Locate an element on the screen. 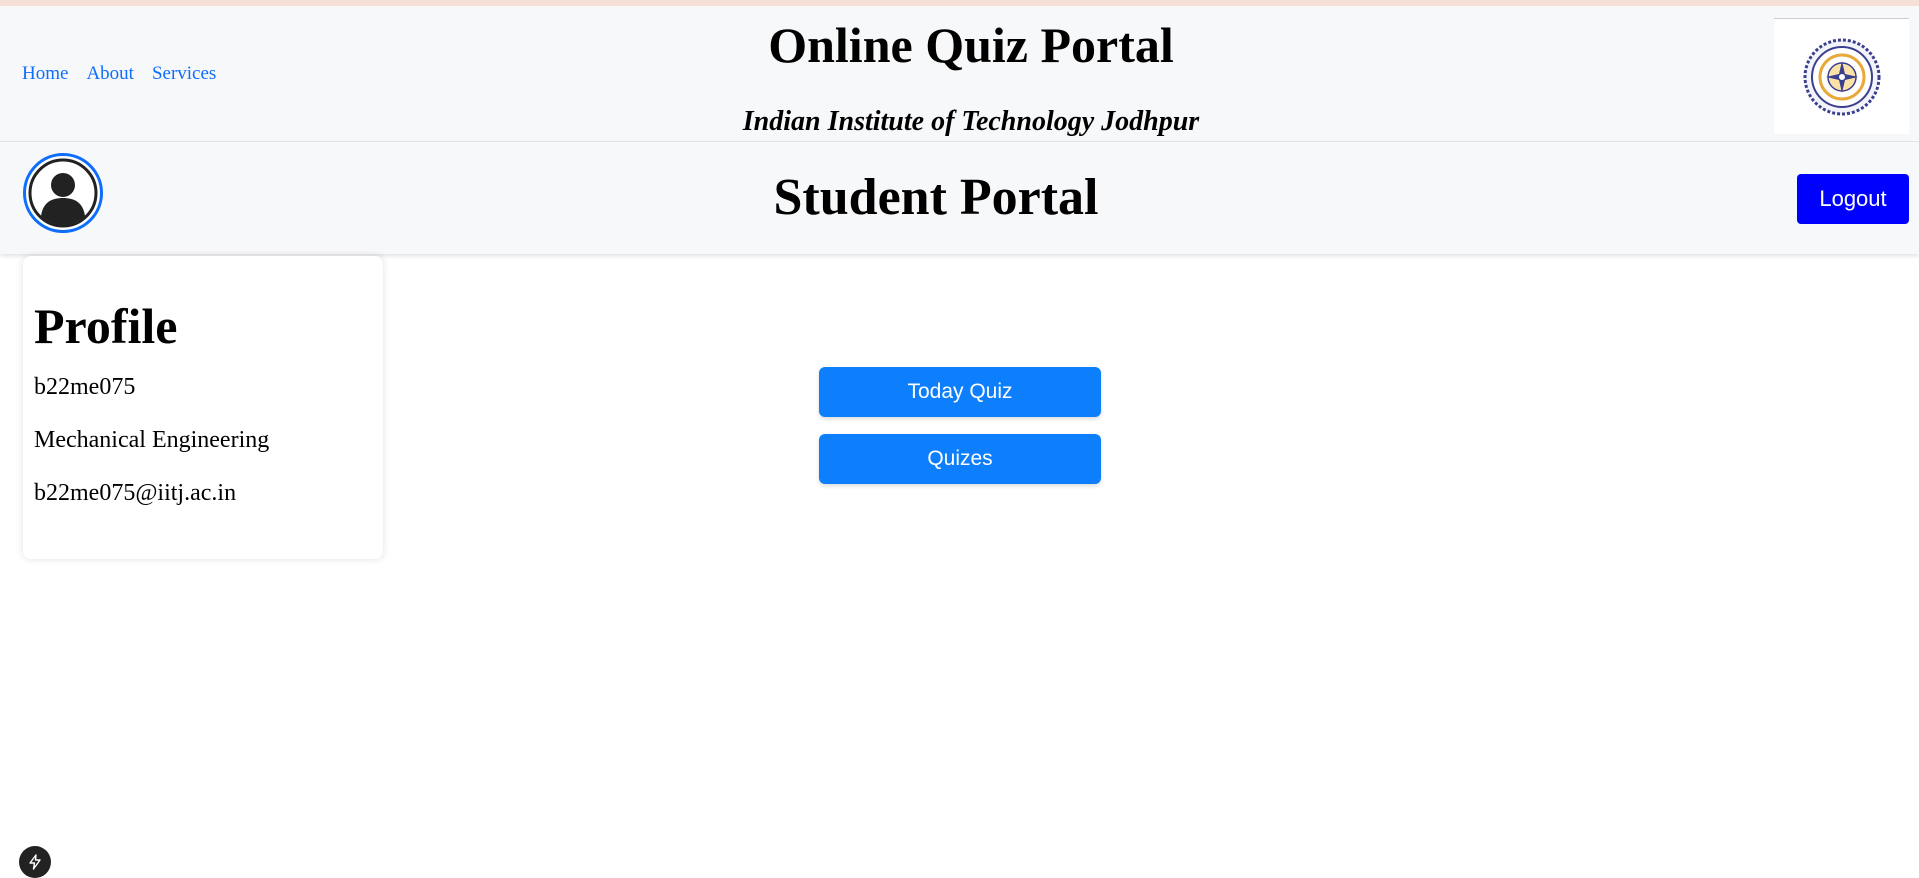 This screenshot has height=878, width=1919. institute-name: Indian Institute of Technology Jodhpur is located at coordinates (971, 121).